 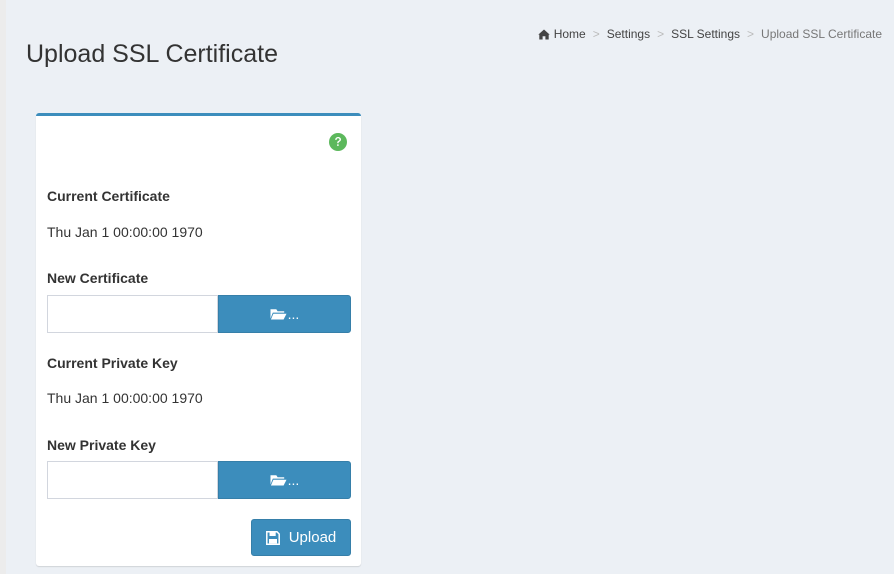 I want to click on new-certificate-label: New Certificate, so click(x=98, y=278).